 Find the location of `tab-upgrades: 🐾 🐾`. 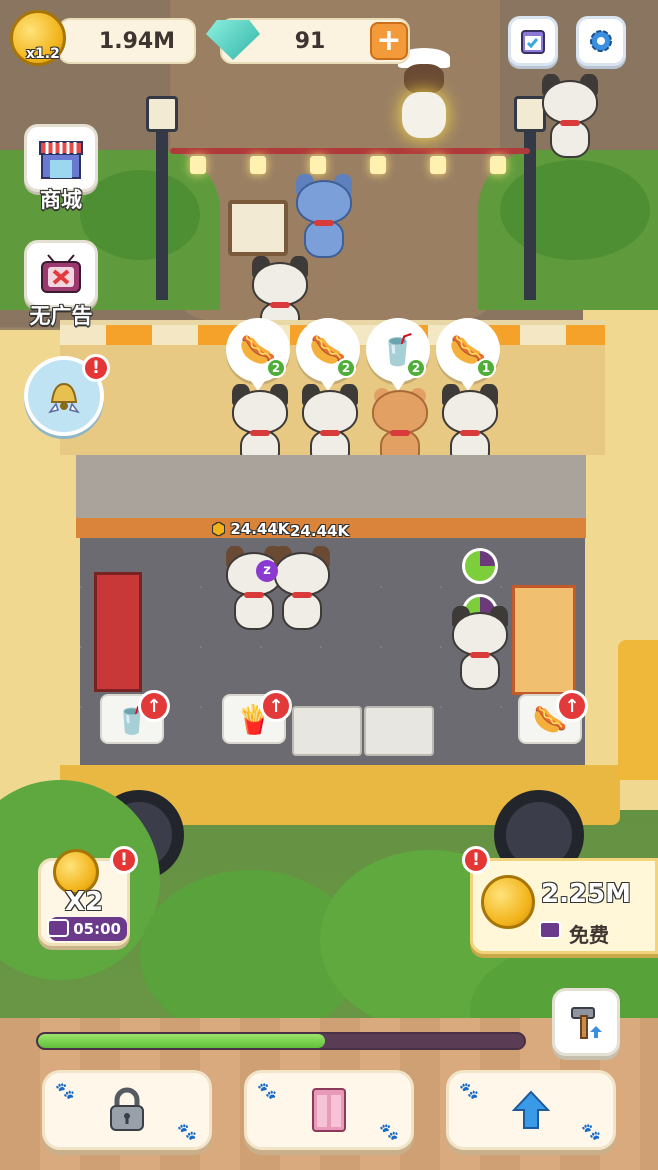

tab-upgrades: 🐾 🐾 is located at coordinates (531, 1110).